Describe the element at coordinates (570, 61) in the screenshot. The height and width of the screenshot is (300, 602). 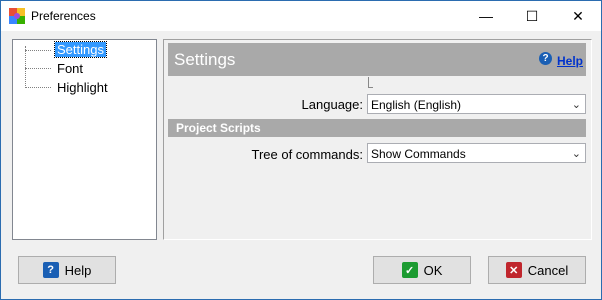
I see `help-link: Help` at that location.